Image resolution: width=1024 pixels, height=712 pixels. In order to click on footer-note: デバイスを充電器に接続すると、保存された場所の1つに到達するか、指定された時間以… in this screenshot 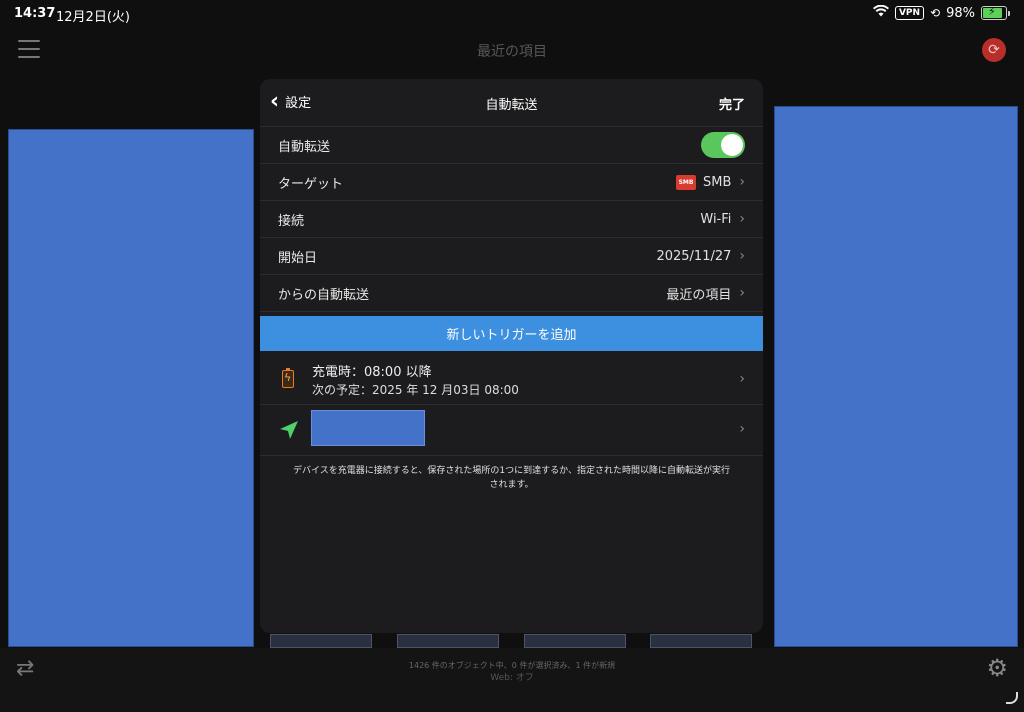, I will do `click(511, 478)`.